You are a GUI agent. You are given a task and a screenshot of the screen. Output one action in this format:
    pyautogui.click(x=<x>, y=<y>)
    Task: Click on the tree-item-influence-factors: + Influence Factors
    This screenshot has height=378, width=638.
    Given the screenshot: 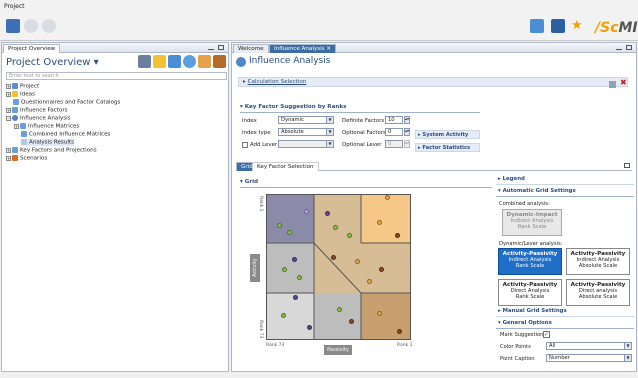 What is the action you would take?
    pyautogui.click(x=37, y=110)
    